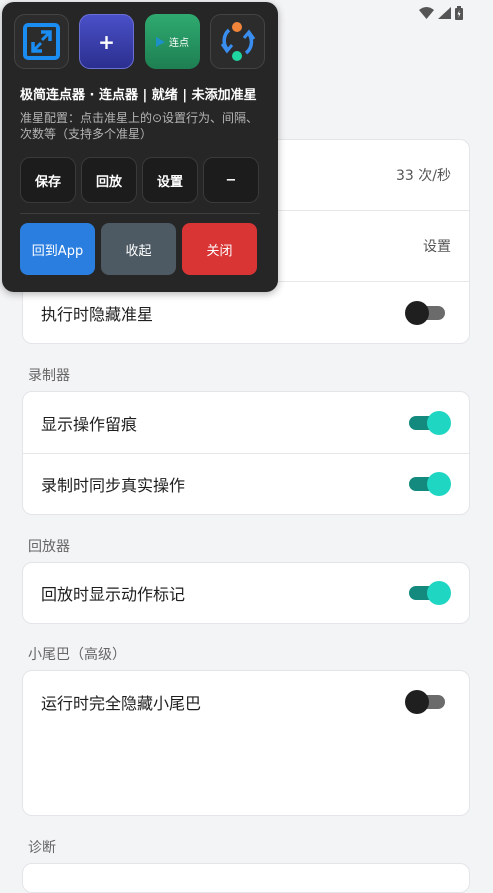 This screenshot has width=493, height=893. Describe the element at coordinates (246, 483) in the screenshot. I see `sync-real-ops-row: 录制时同步真实操作` at that location.